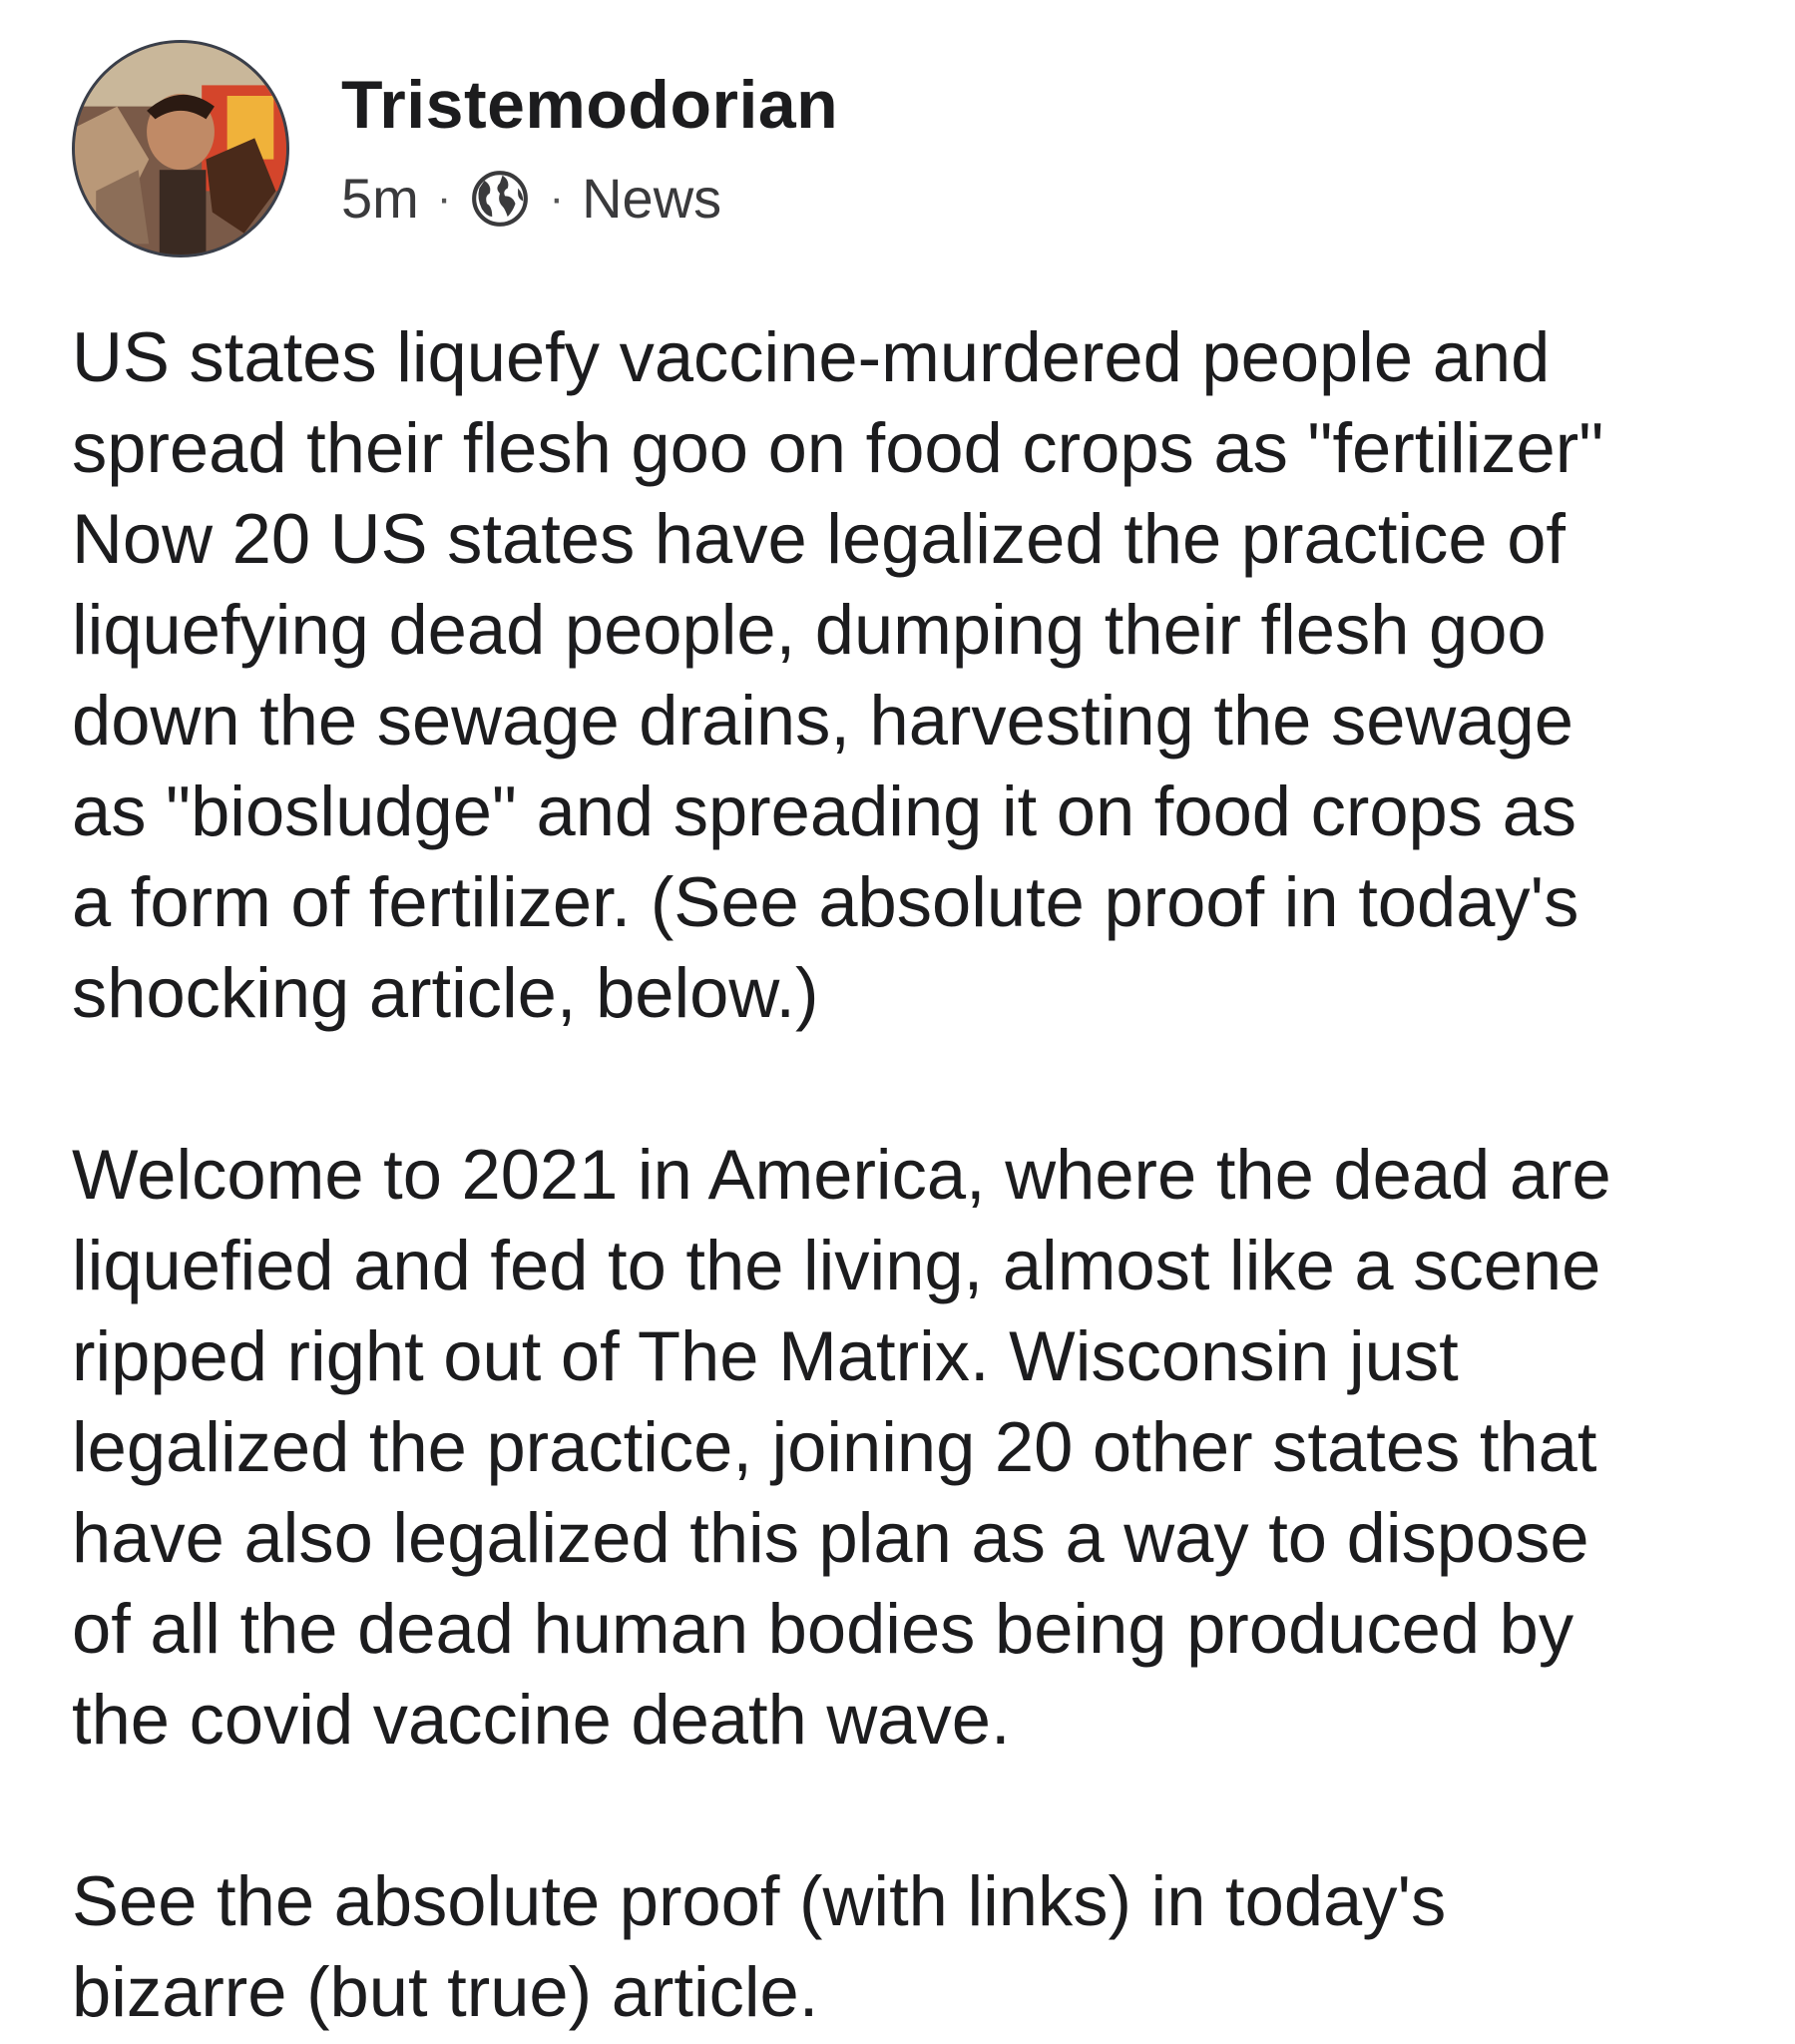  I want to click on post-subline: 5m · · News, so click(590, 199).